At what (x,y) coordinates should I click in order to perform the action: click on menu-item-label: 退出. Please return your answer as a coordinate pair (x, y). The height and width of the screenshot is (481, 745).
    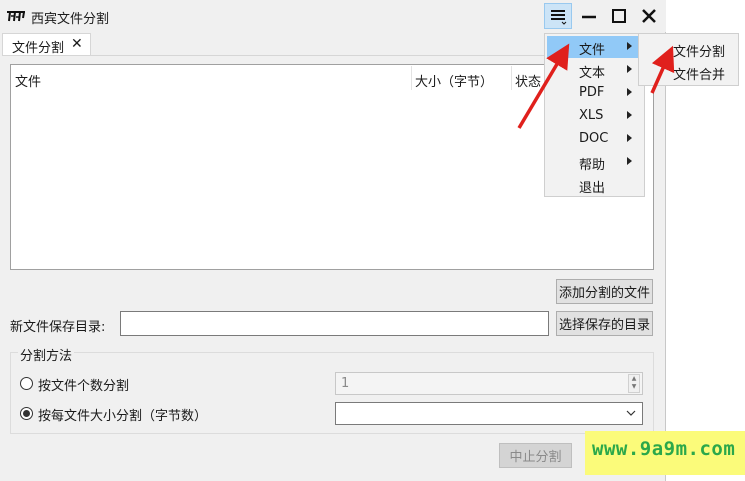
    Looking at the image, I should click on (592, 188).